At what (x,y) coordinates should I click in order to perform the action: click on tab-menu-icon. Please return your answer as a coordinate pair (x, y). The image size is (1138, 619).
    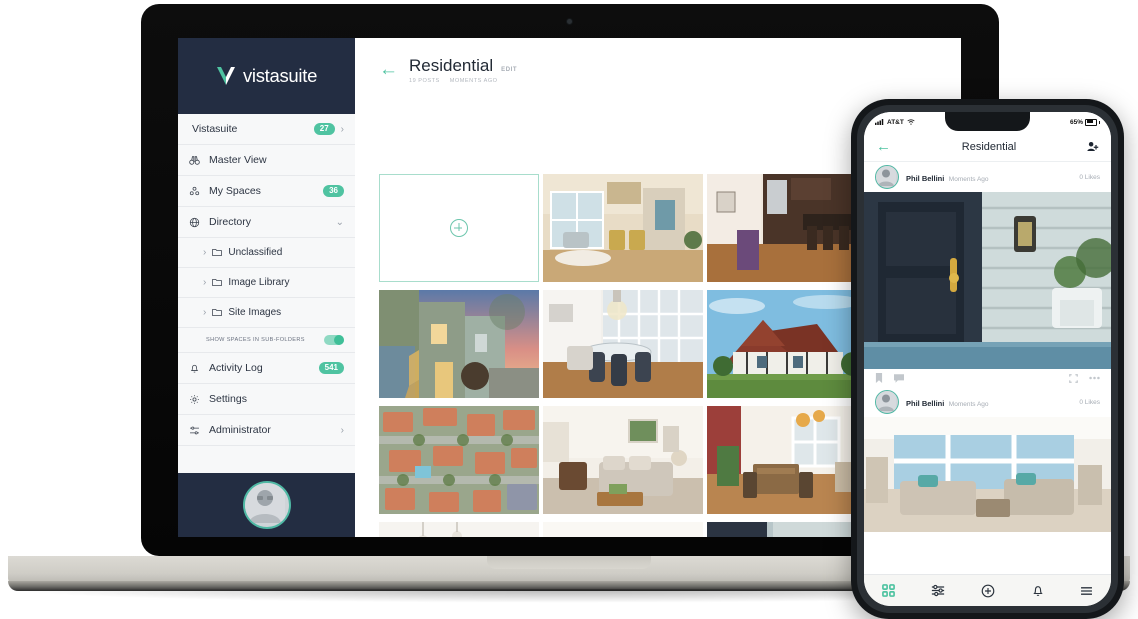
    Looking at the image, I should click on (1086, 591).